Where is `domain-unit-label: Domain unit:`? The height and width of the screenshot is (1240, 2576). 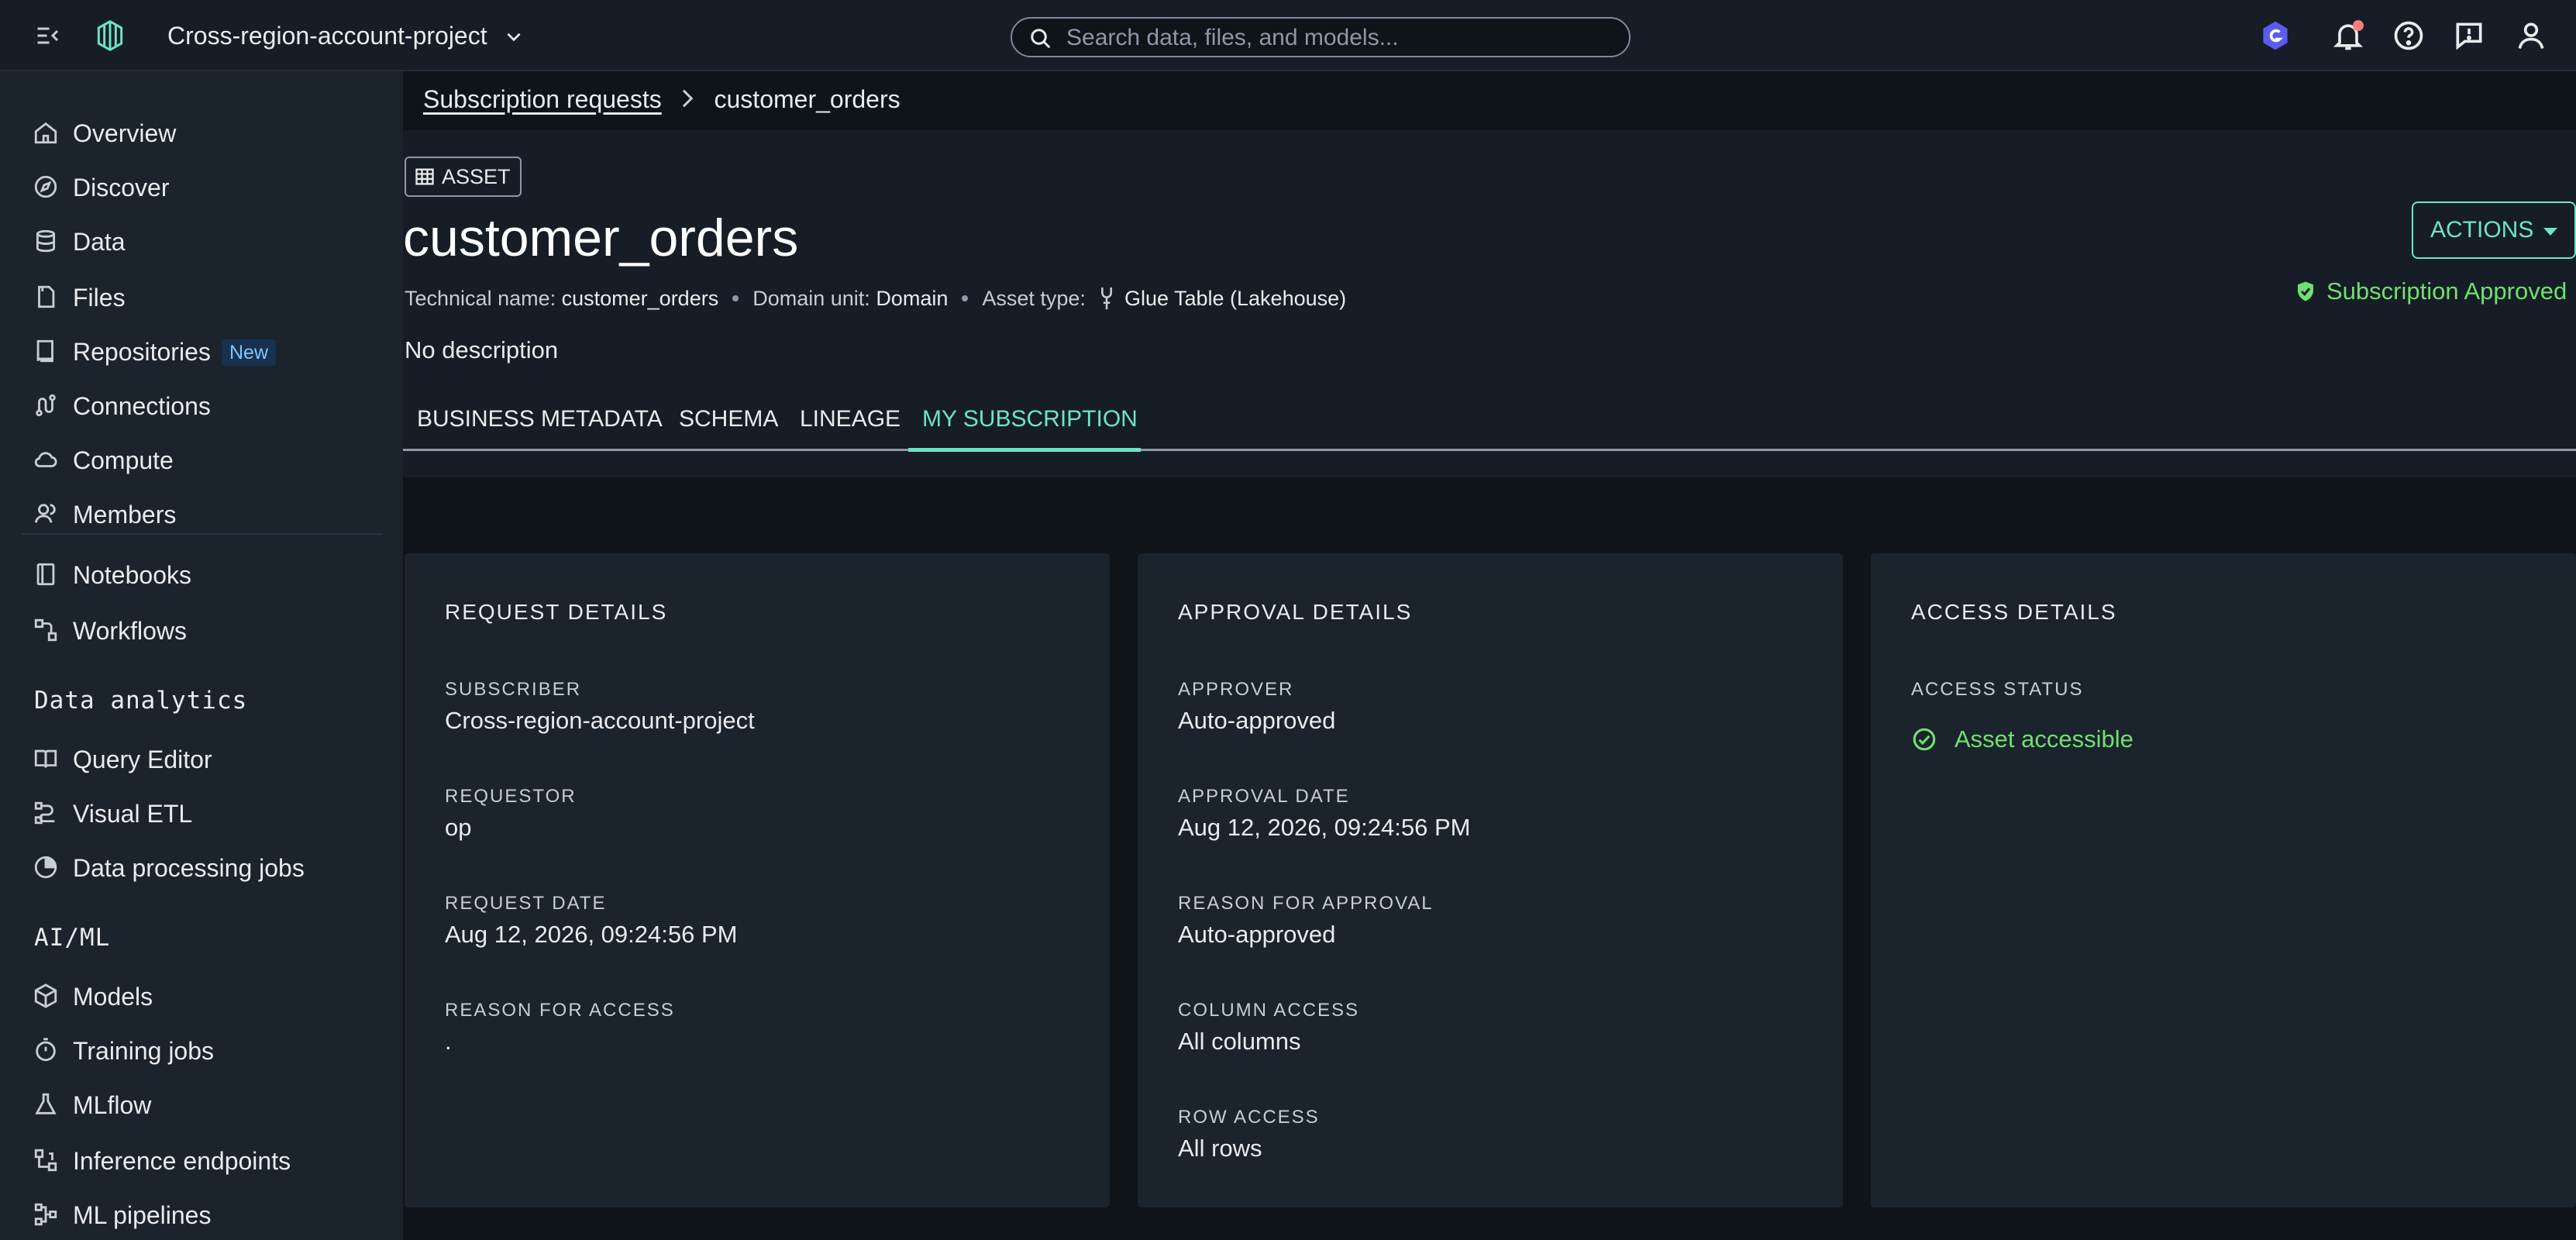
domain-unit-label: Domain unit: is located at coordinates (811, 298).